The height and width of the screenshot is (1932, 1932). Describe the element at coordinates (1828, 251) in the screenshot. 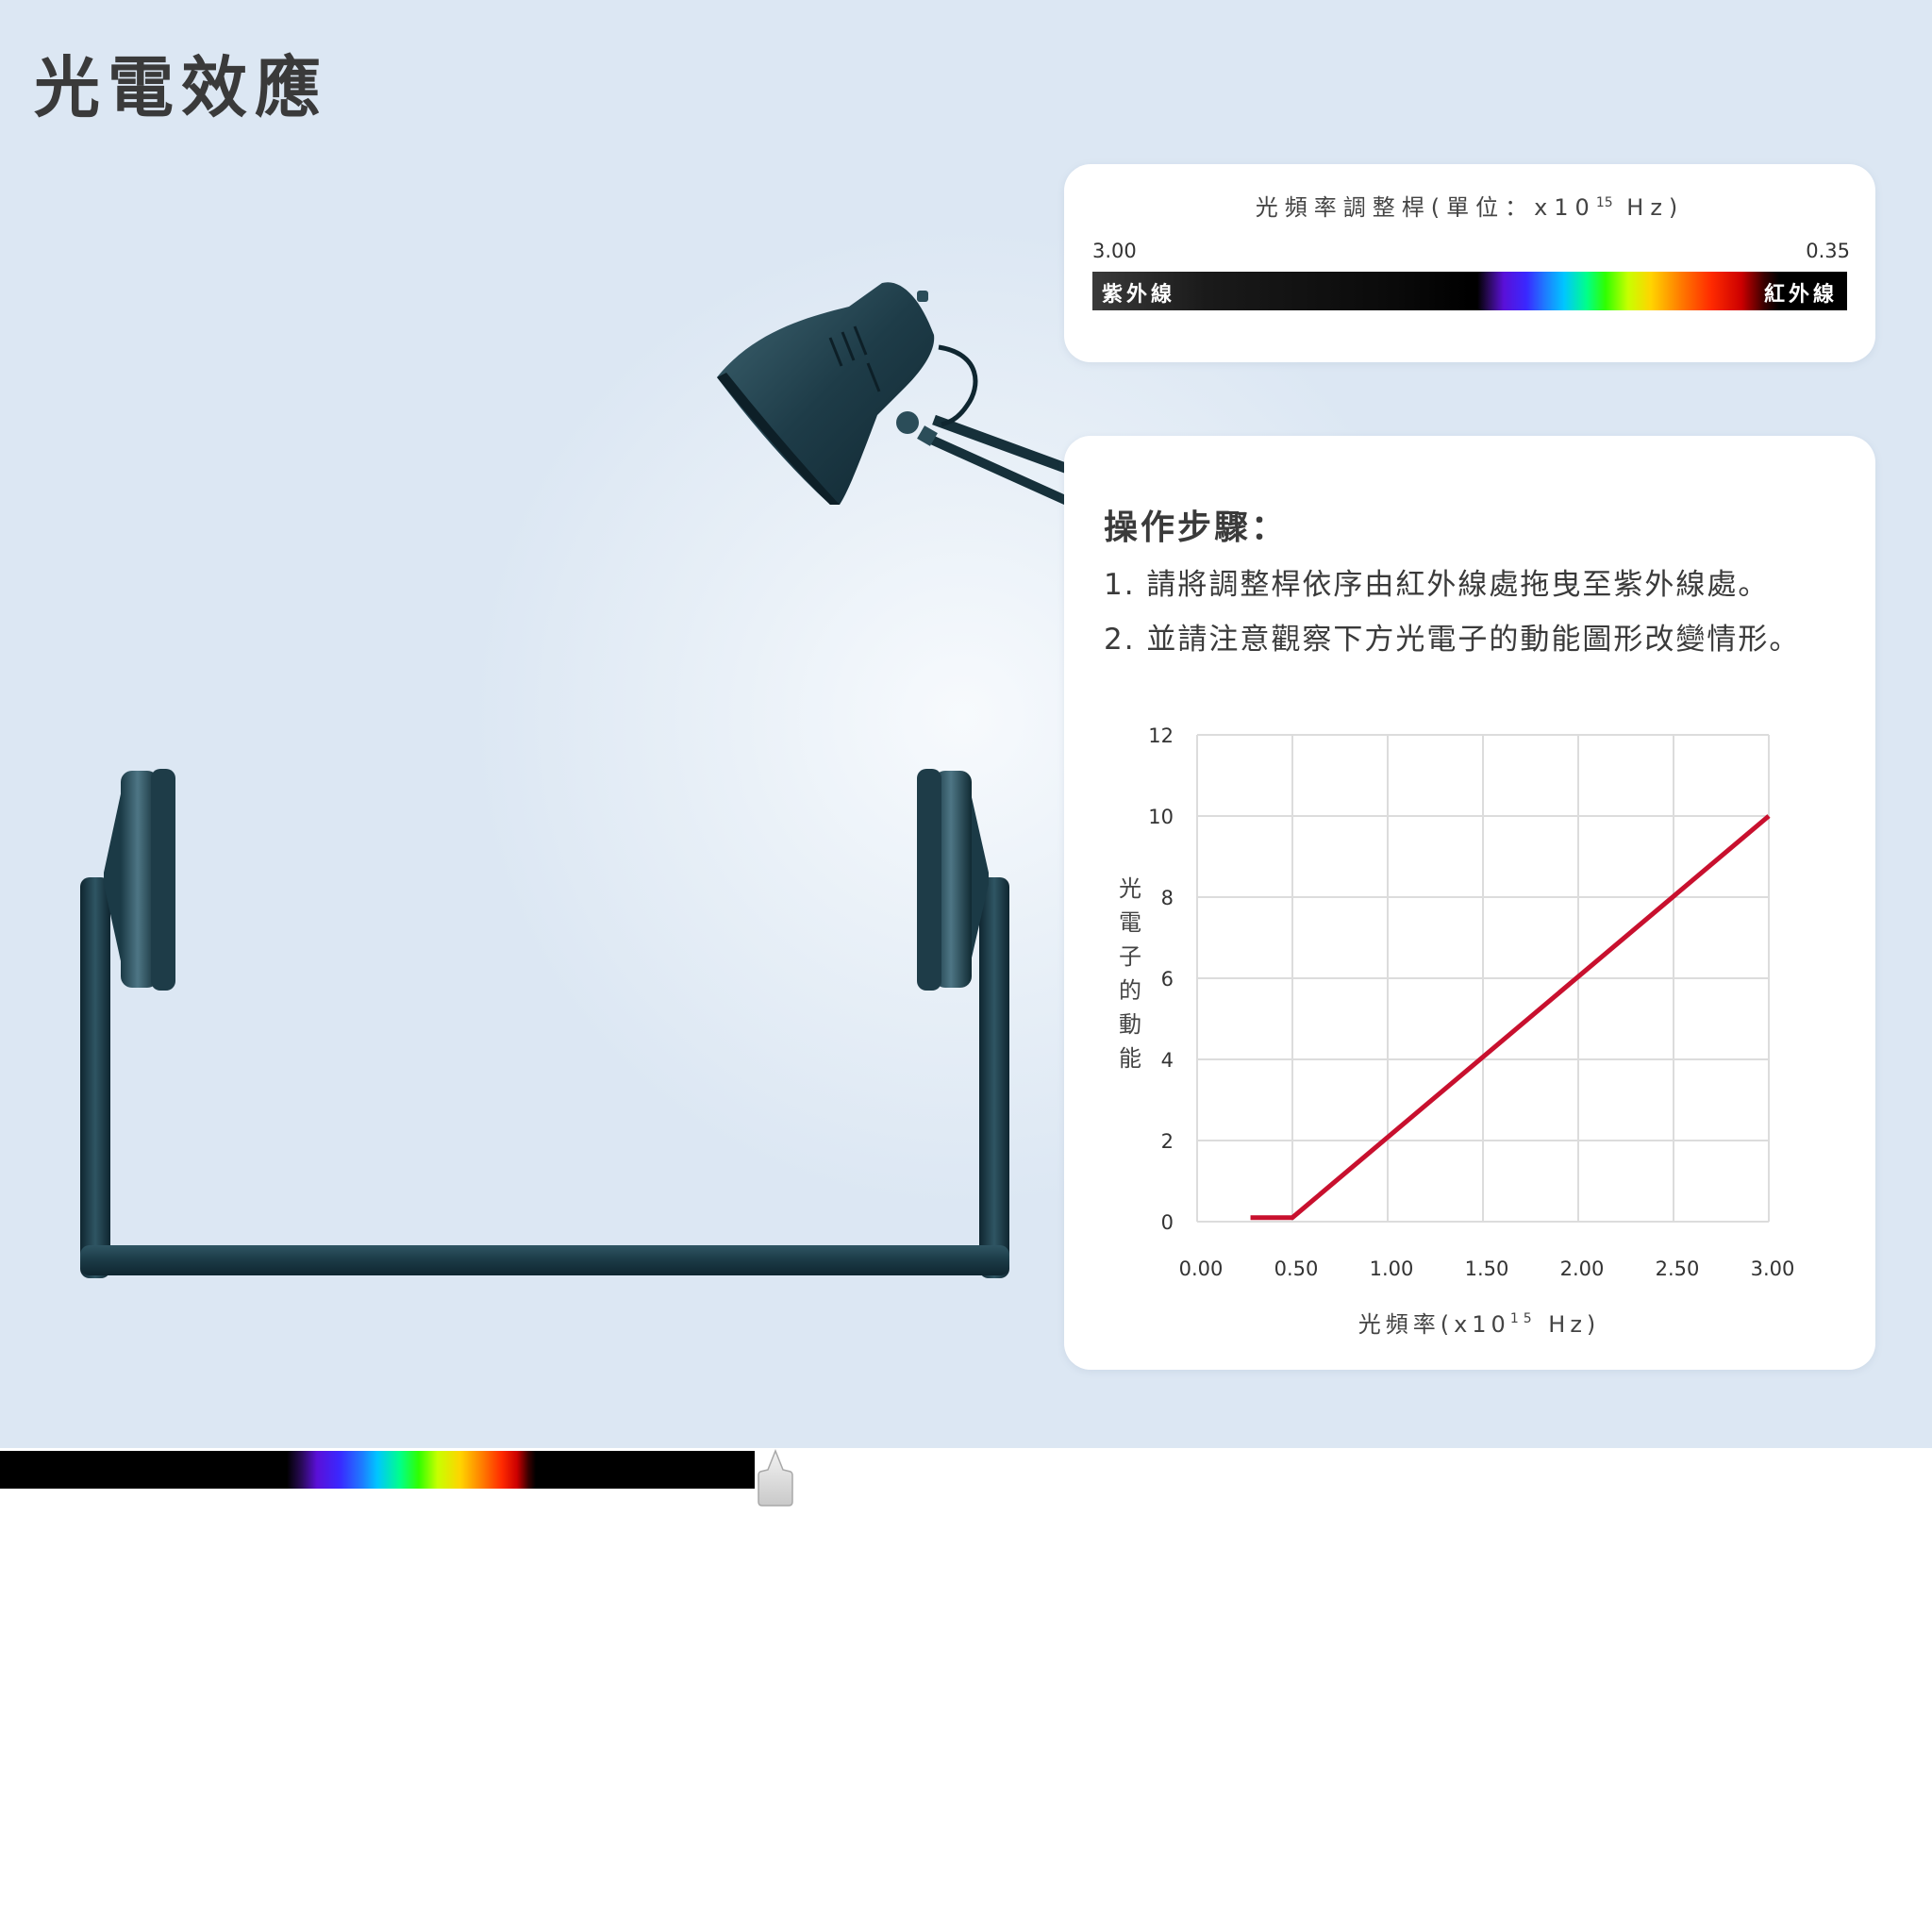

I see `frequency-max-label: 0.35` at that location.